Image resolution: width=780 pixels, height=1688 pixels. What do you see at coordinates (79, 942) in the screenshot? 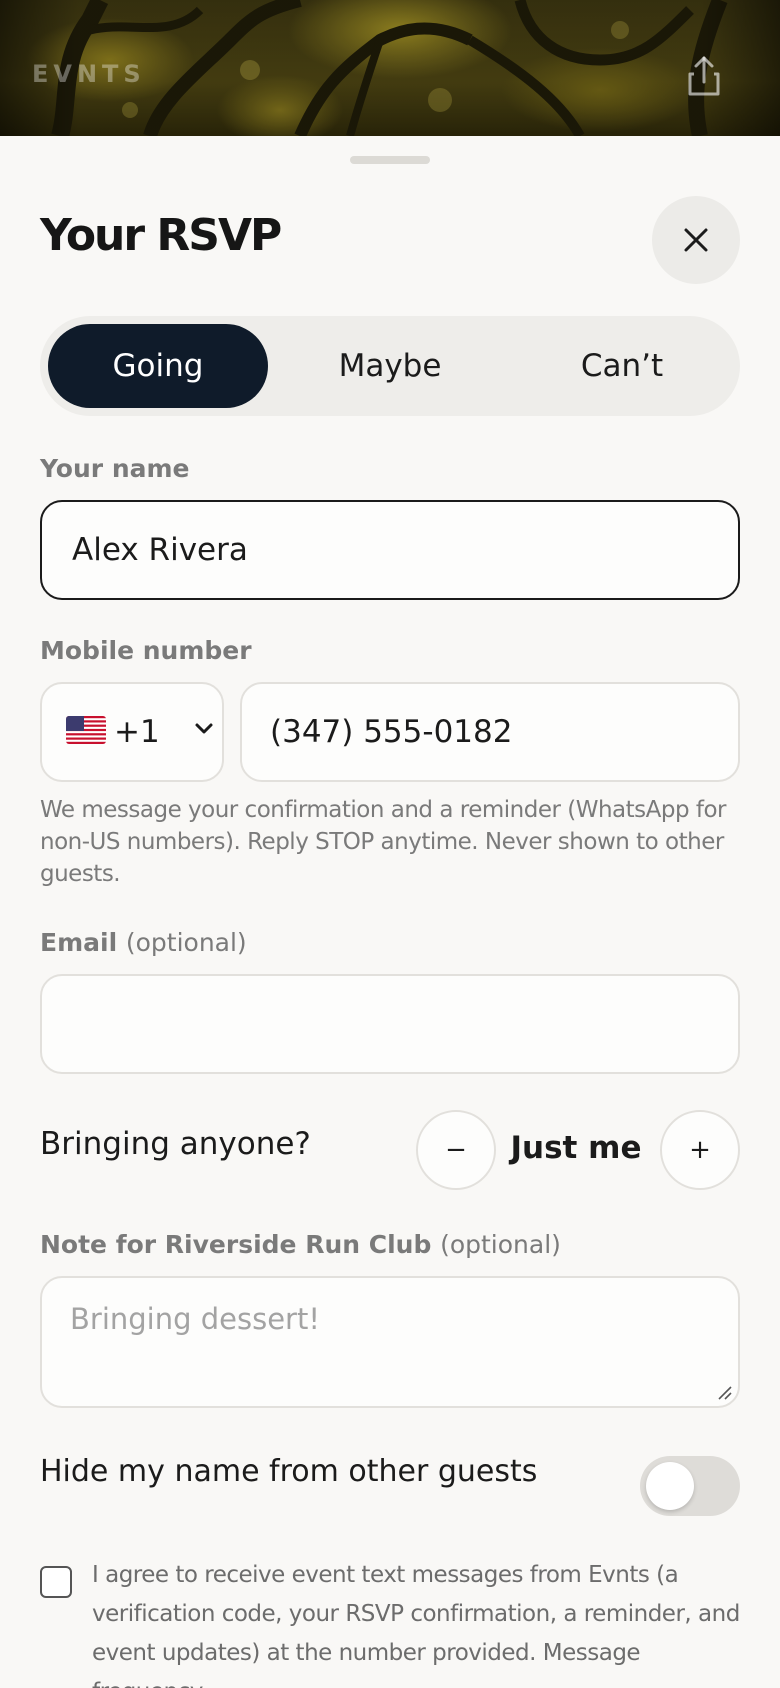
I see `email-label-text: Email` at bounding box center [79, 942].